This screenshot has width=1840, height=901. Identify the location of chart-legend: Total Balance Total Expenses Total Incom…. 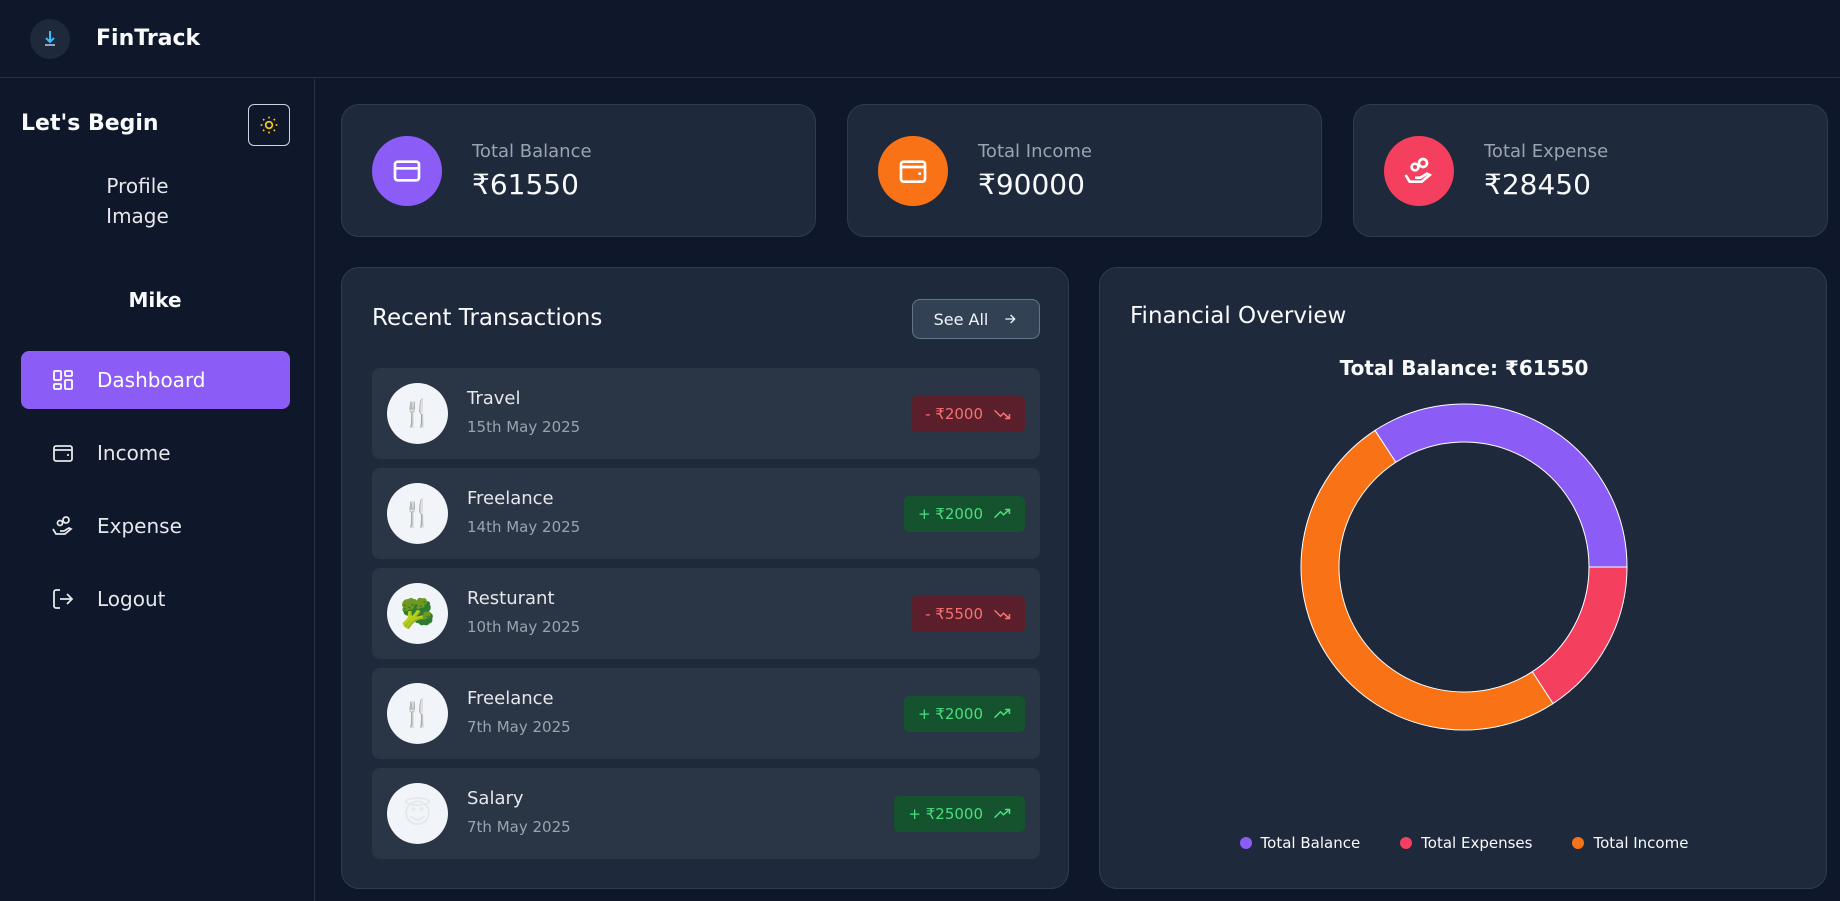
(1464, 843).